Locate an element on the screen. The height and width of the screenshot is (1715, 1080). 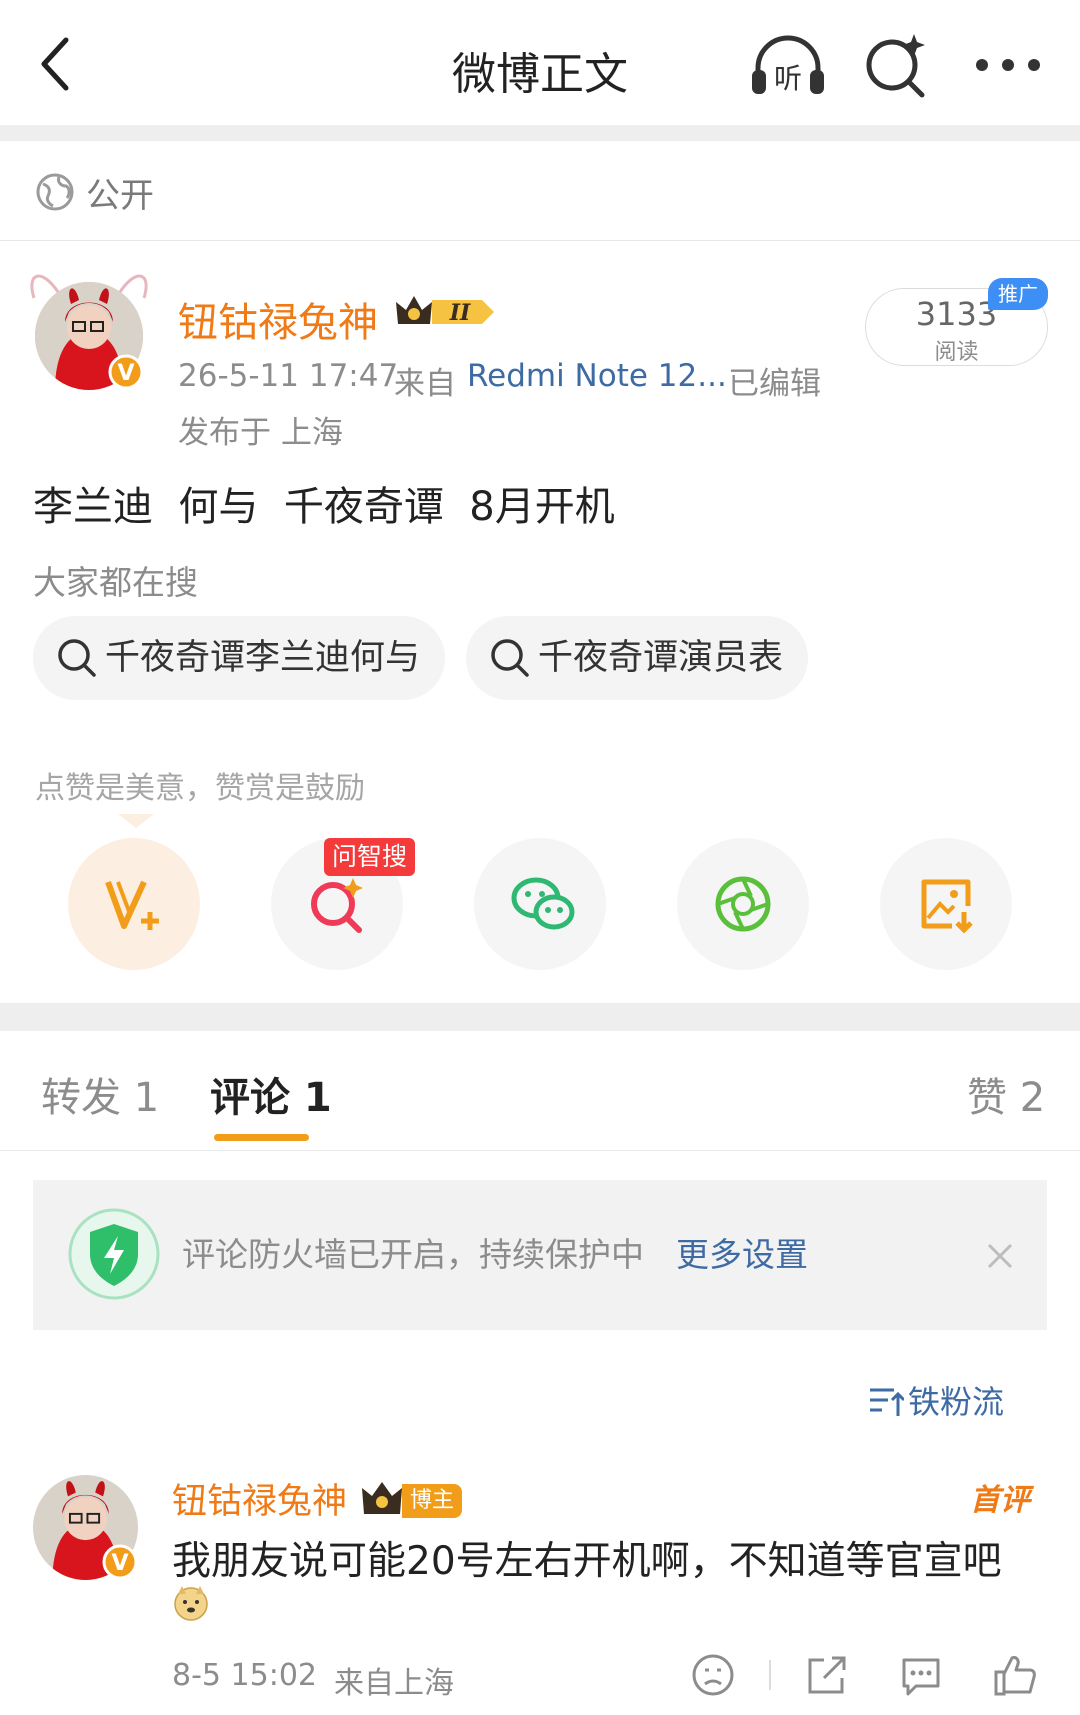
ai-search-icon is located at coordinates (337, 905).